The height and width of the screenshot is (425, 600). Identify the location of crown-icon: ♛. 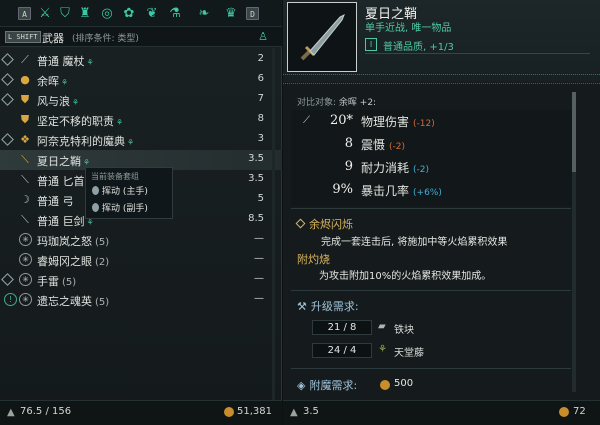
(231, 13).